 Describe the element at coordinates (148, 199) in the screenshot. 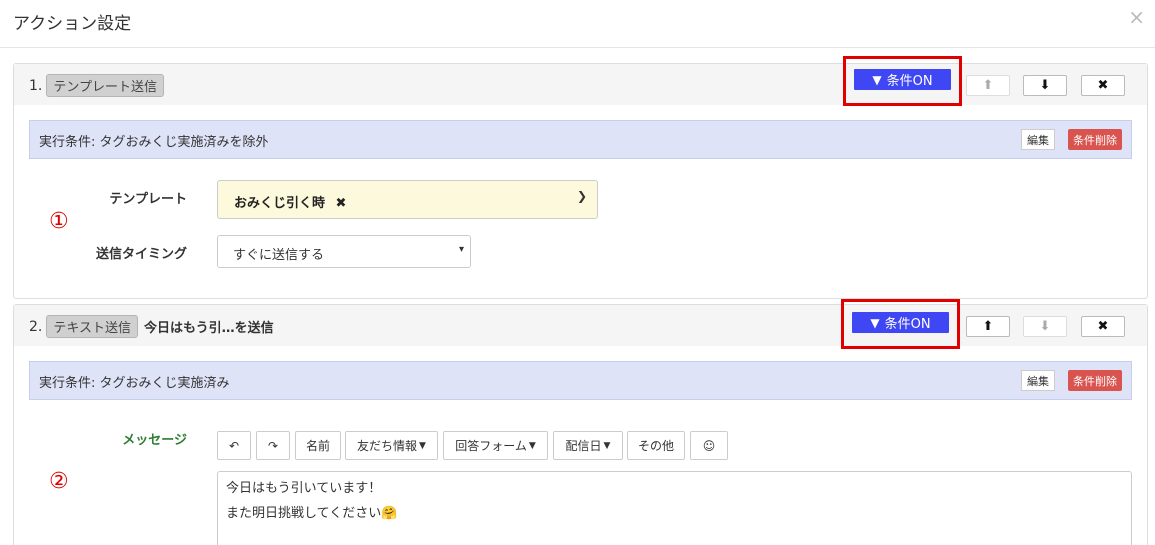

I see `template-label: テンプレート` at that location.